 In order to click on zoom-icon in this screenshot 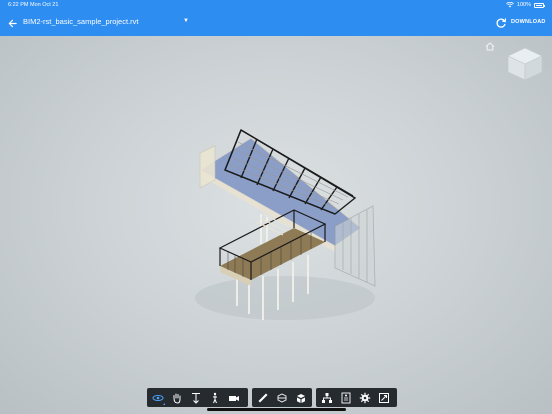, I will do `click(196, 398)`.